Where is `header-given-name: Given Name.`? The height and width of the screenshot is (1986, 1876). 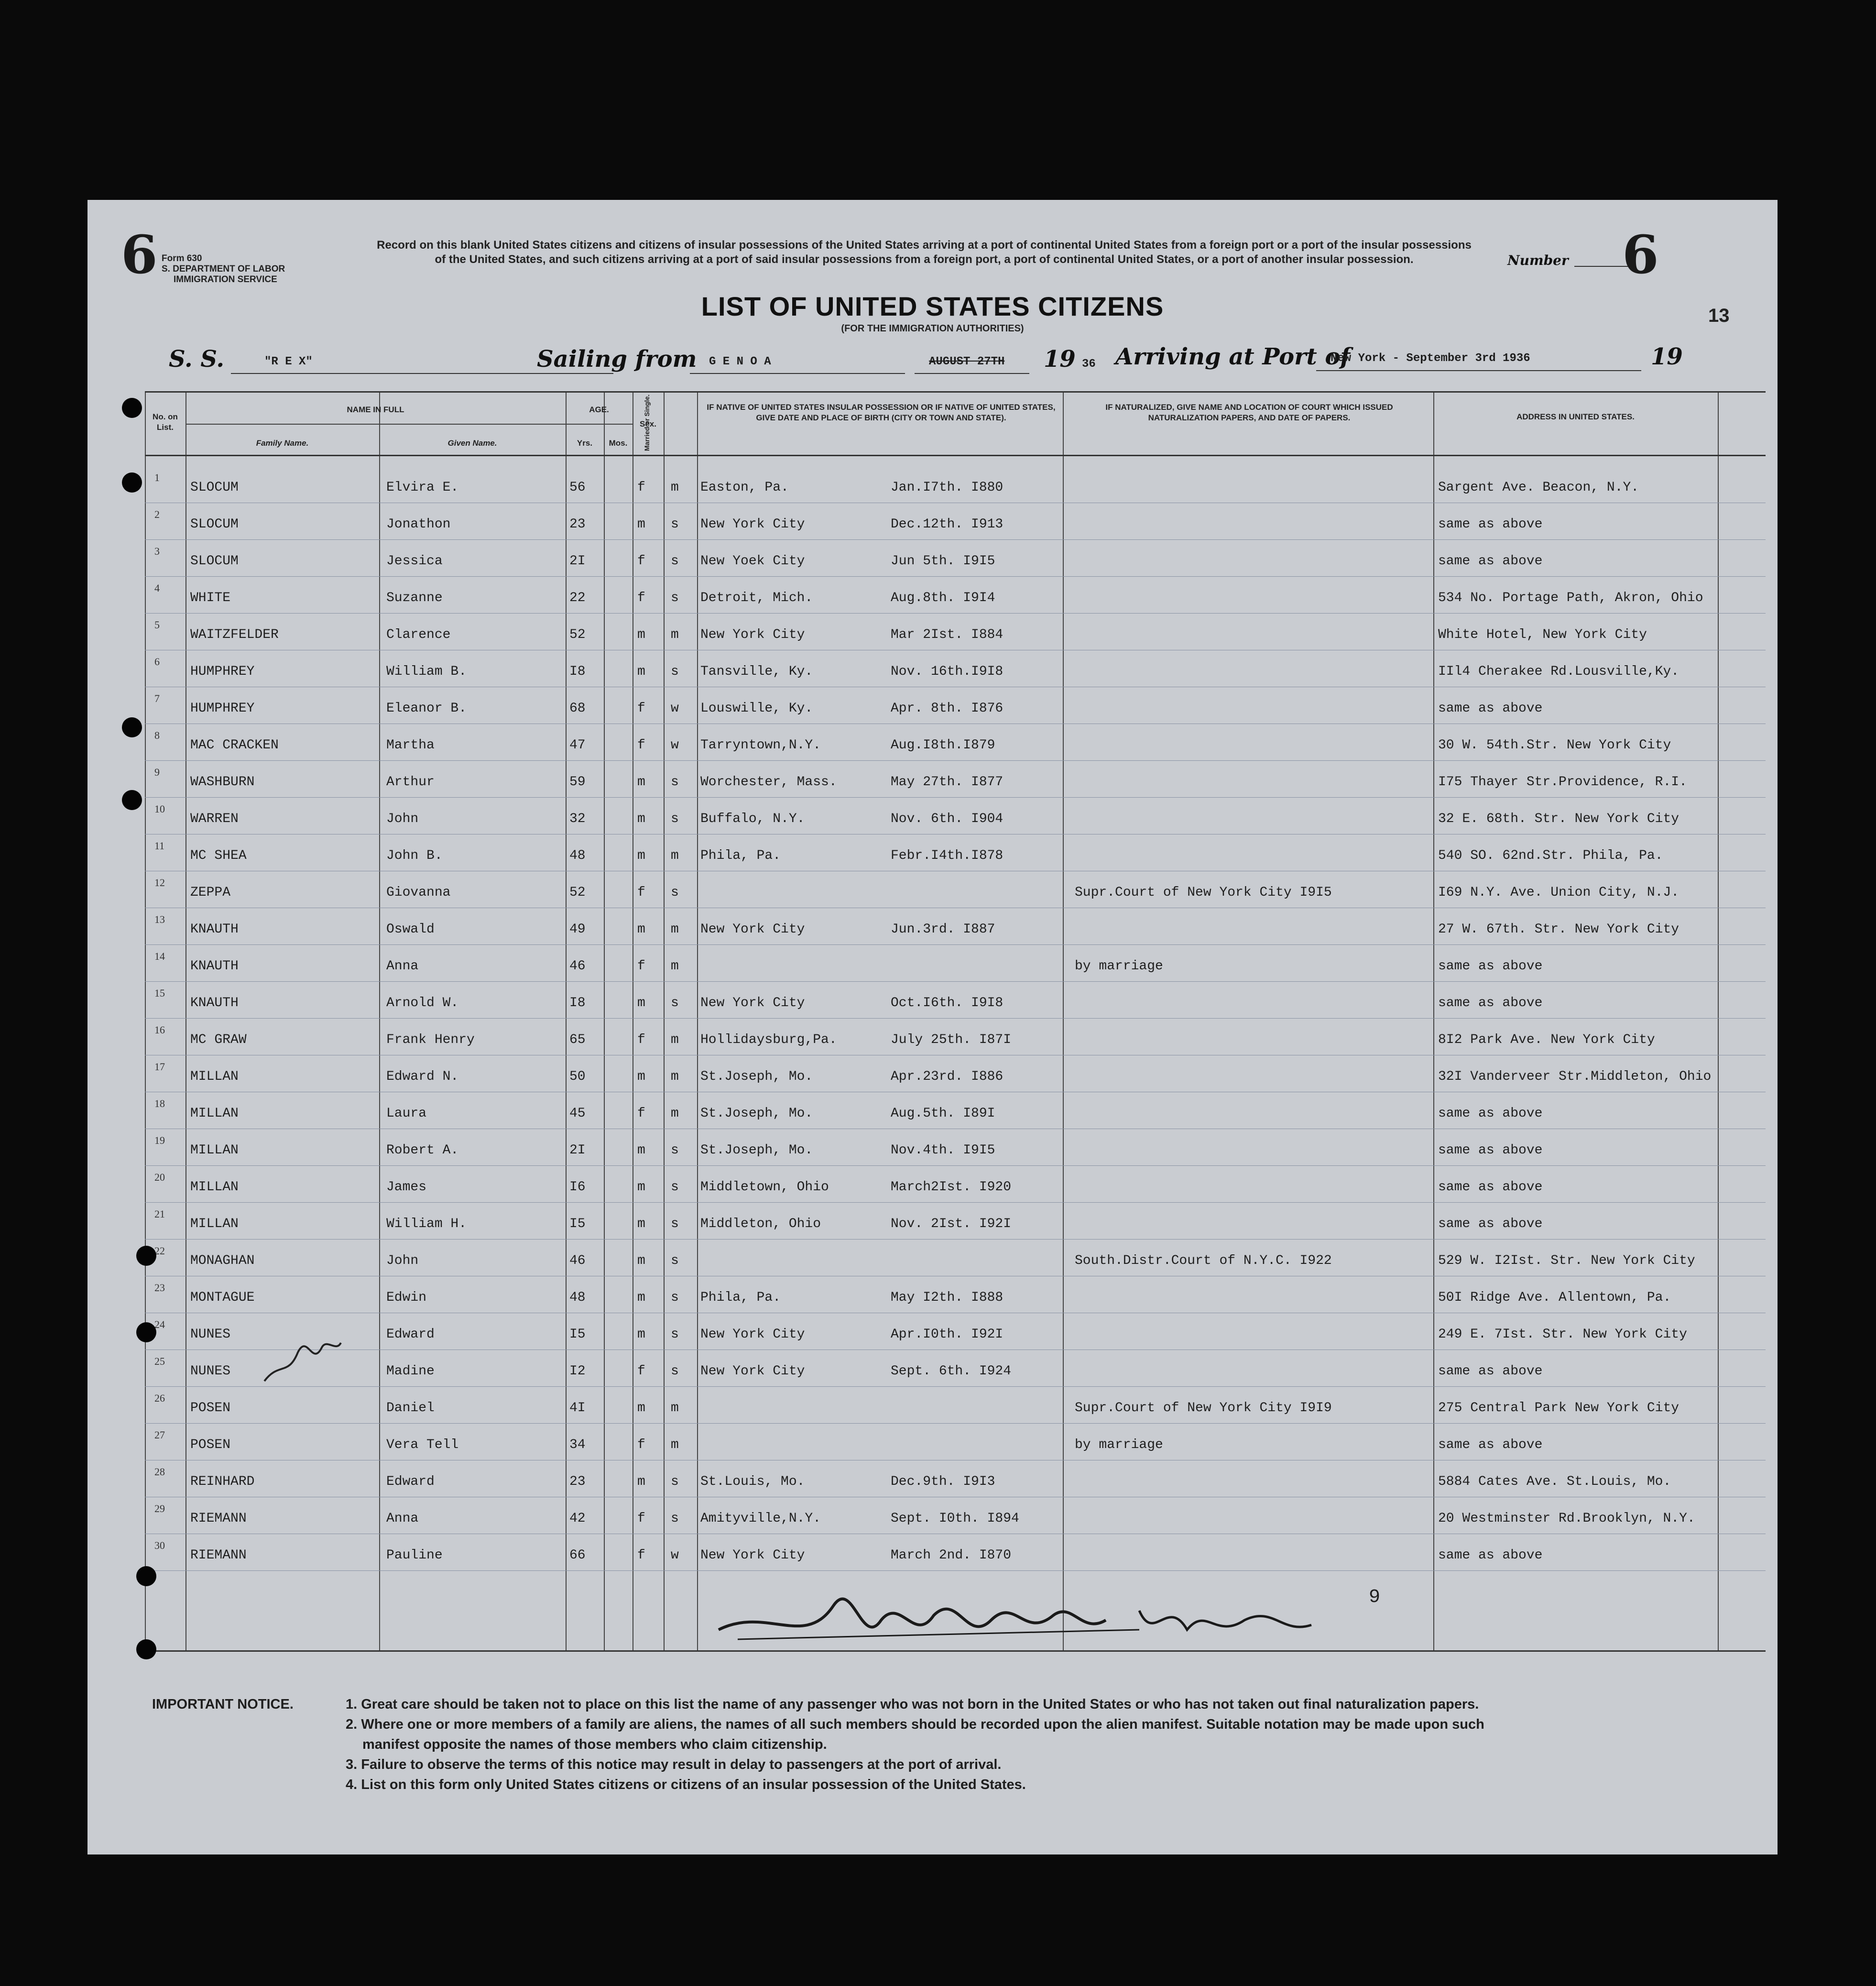 header-given-name: Given Name. is located at coordinates (472, 443).